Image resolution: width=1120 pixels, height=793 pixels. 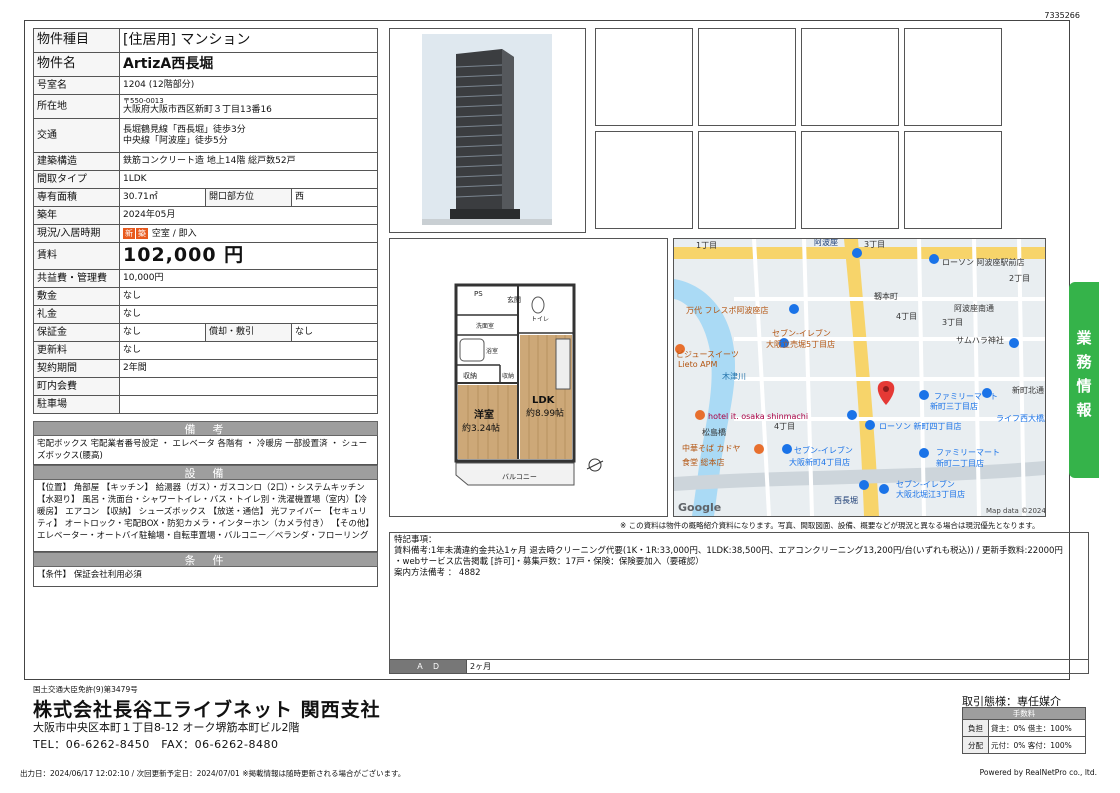 I want to click on deposit-value: なし, so click(x=248, y=296).